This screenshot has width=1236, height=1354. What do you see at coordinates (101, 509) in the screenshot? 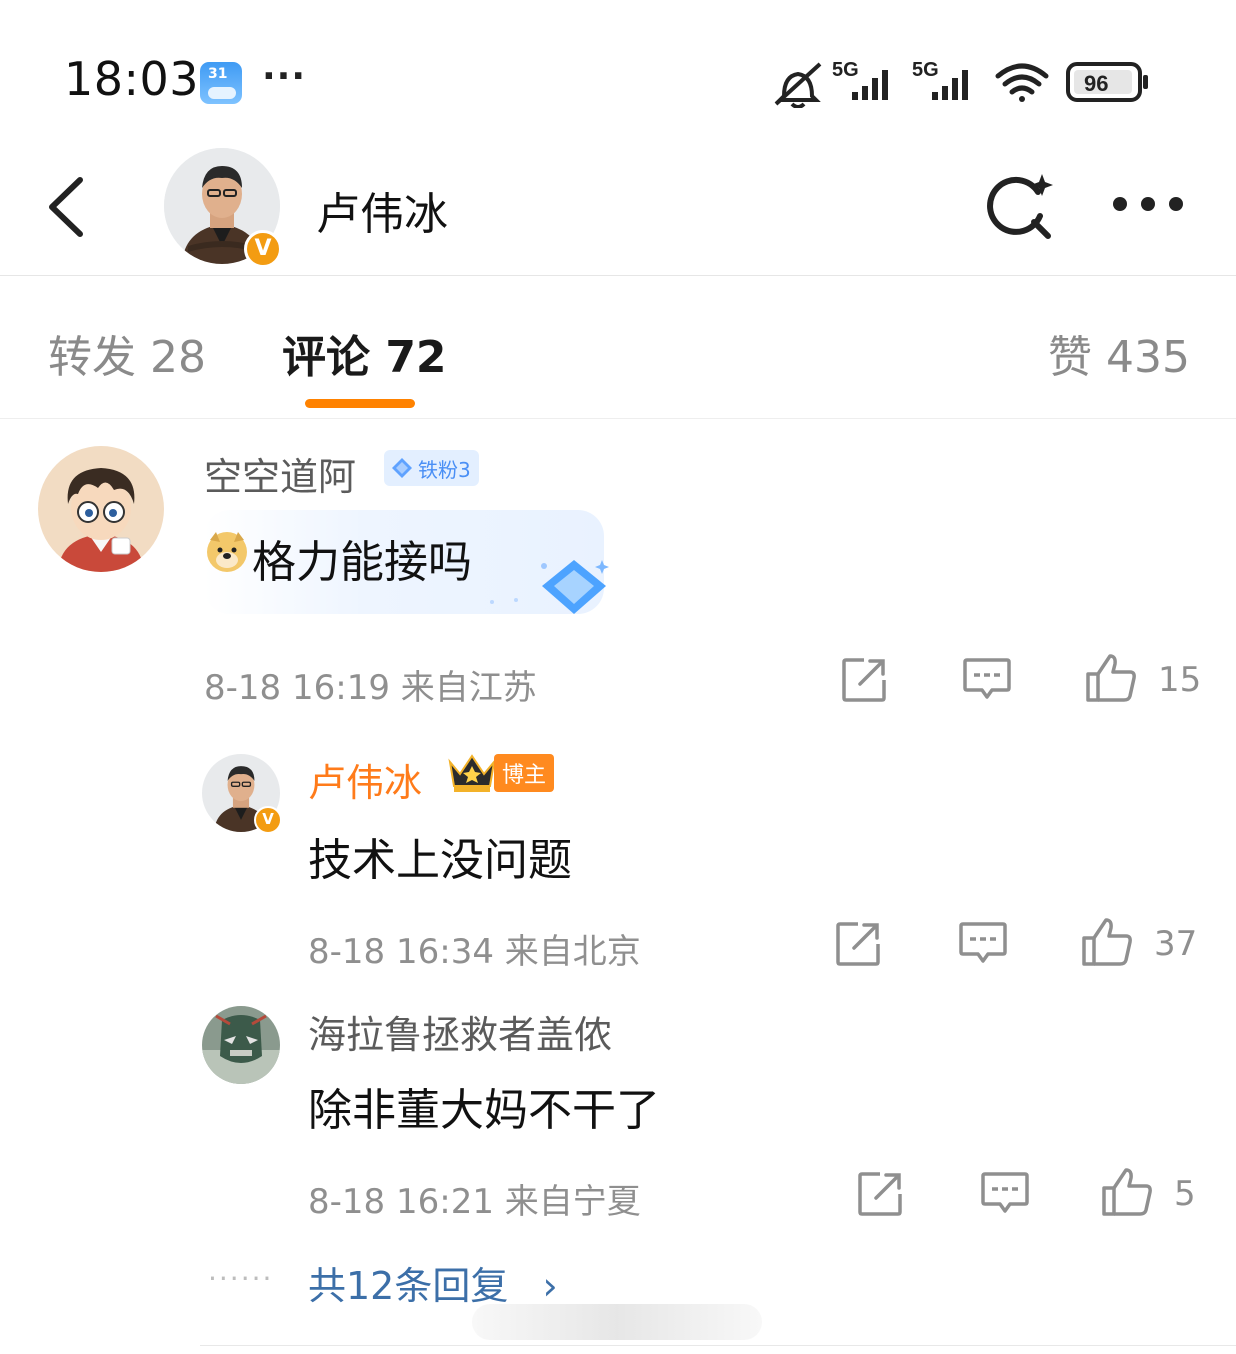
I see `commenter-avatar` at bounding box center [101, 509].